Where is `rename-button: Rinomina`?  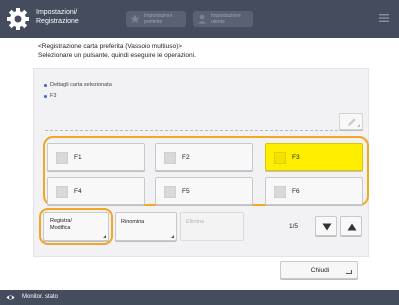 rename-button: Rinomina is located at coordinates (146, 226).